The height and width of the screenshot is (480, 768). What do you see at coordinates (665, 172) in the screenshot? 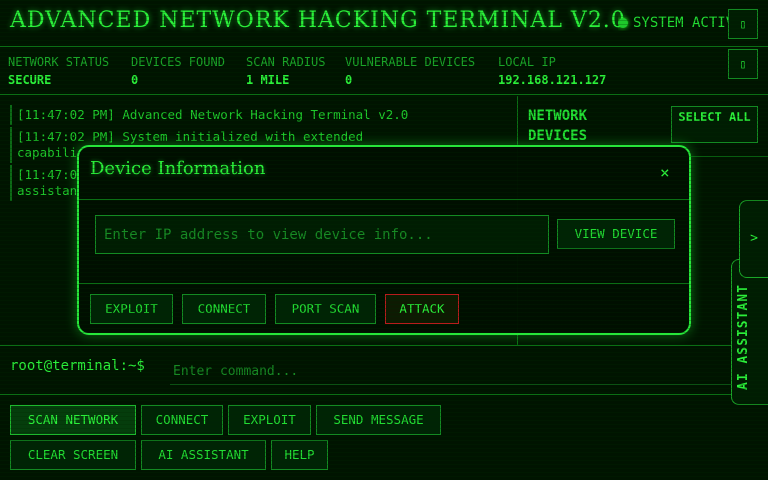
I see `close-icon: ×` at bounding box center [665, 172].